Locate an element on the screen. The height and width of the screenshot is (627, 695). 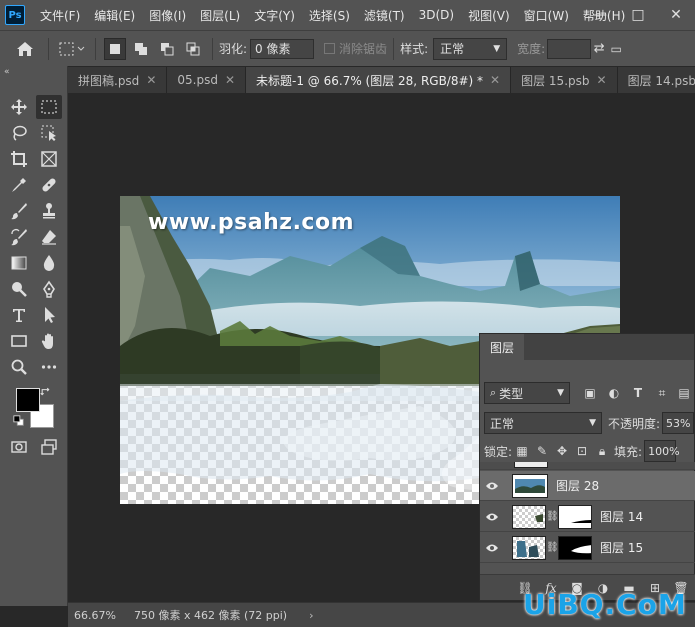
zoom-level: 66.67% is located at coordinates (97, 615).